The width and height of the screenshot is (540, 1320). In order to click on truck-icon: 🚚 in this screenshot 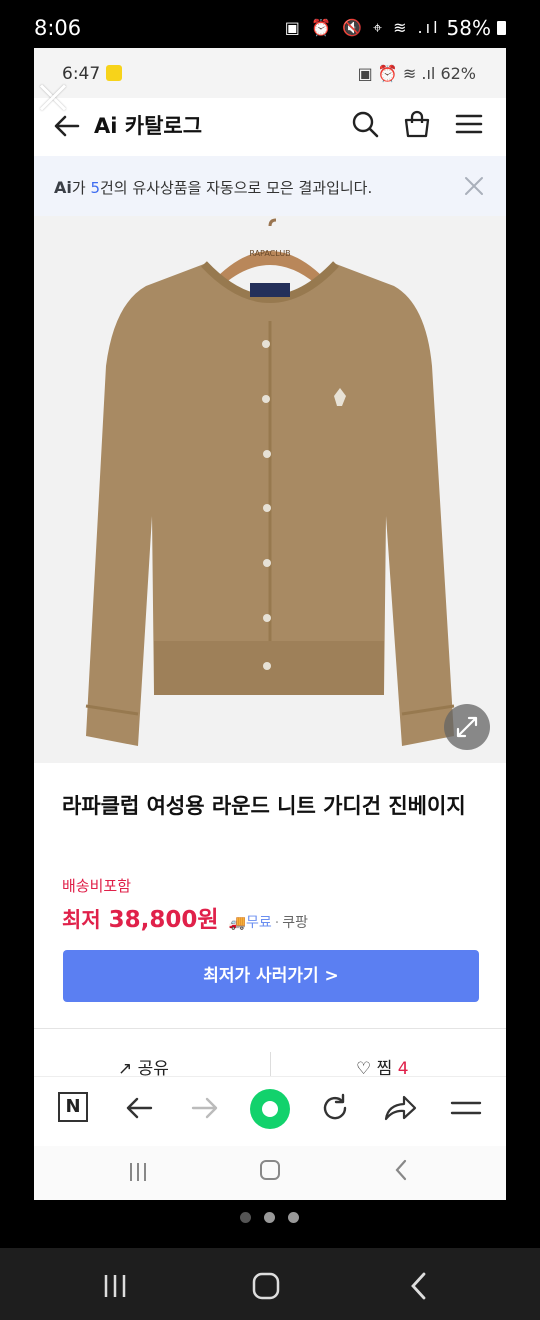, I will do `click(237, 923)`.